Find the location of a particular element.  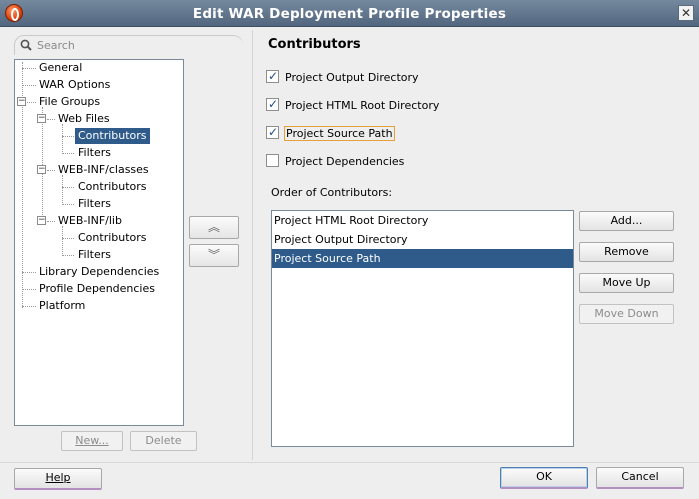

checkbox-project-output-directory: Project Output Directory is located at coordinates (343, 77).